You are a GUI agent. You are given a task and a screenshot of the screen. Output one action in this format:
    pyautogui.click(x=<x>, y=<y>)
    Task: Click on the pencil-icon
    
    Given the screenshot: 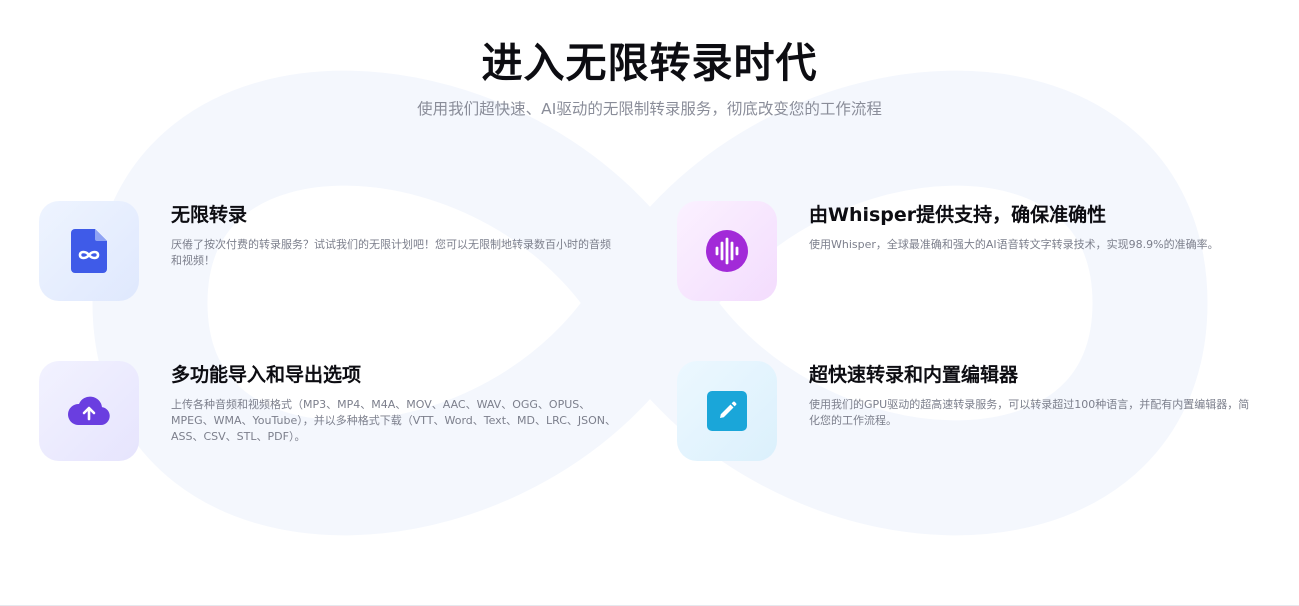 What is the action you would take?
    pyautogui.click(x=727, y=411)
    